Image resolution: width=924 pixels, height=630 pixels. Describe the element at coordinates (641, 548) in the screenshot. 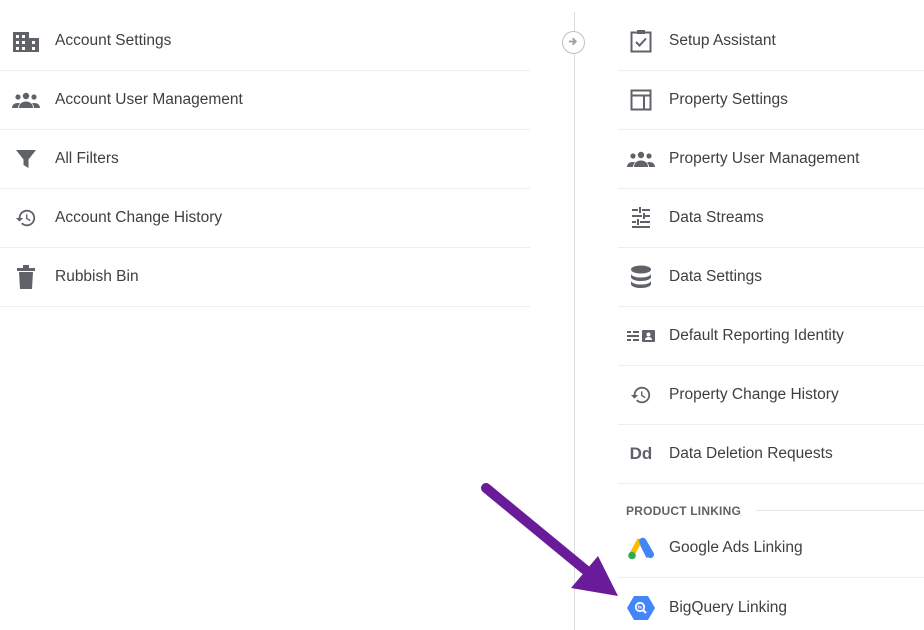

I see `google-ads-icon` at that location.